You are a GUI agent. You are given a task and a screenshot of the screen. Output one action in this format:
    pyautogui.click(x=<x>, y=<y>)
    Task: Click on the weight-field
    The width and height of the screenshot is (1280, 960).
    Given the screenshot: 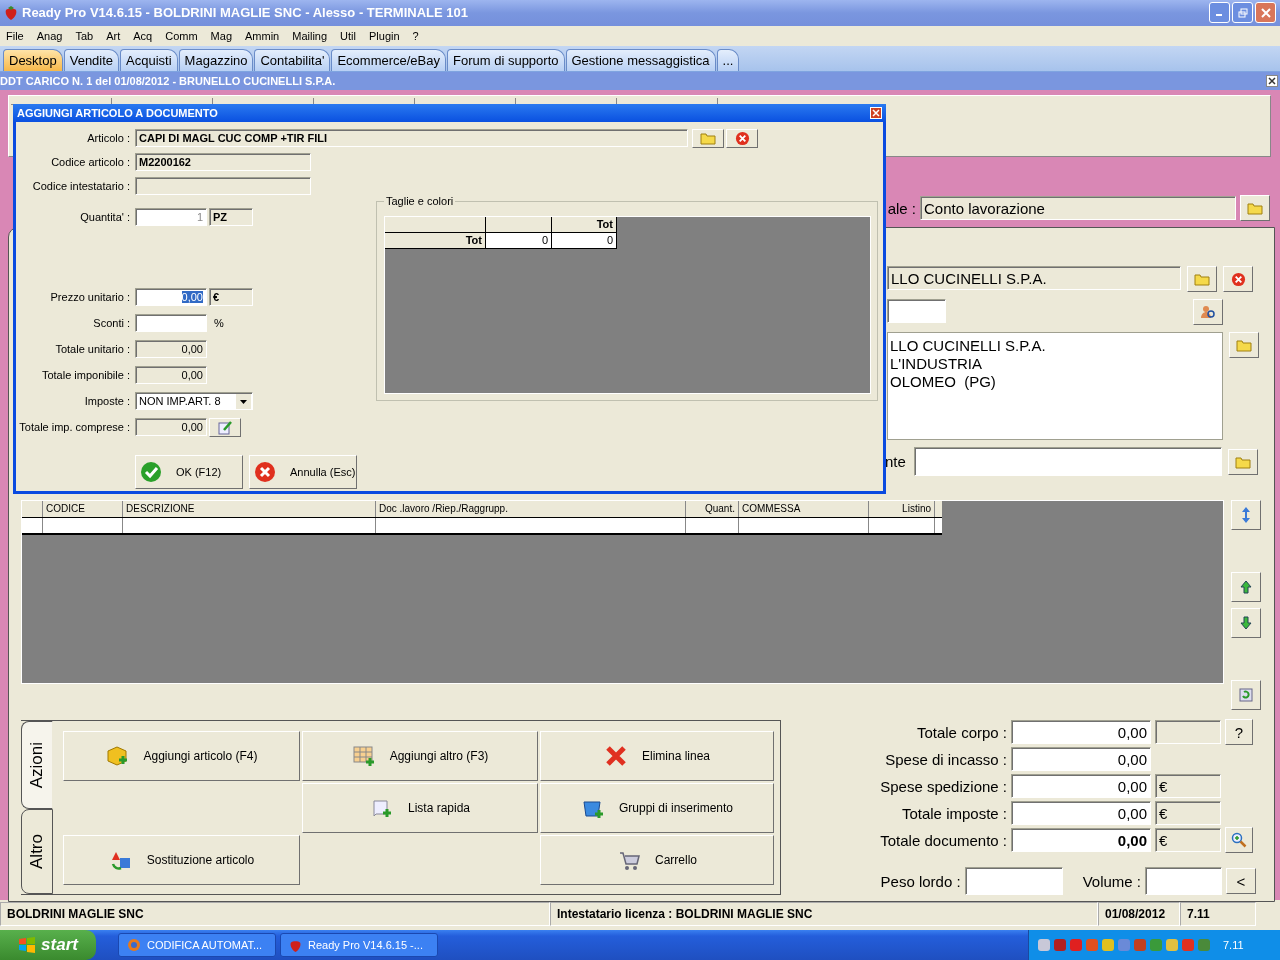 What is the action you would take?
    pyautogui.click(x=1013, y=881)
    